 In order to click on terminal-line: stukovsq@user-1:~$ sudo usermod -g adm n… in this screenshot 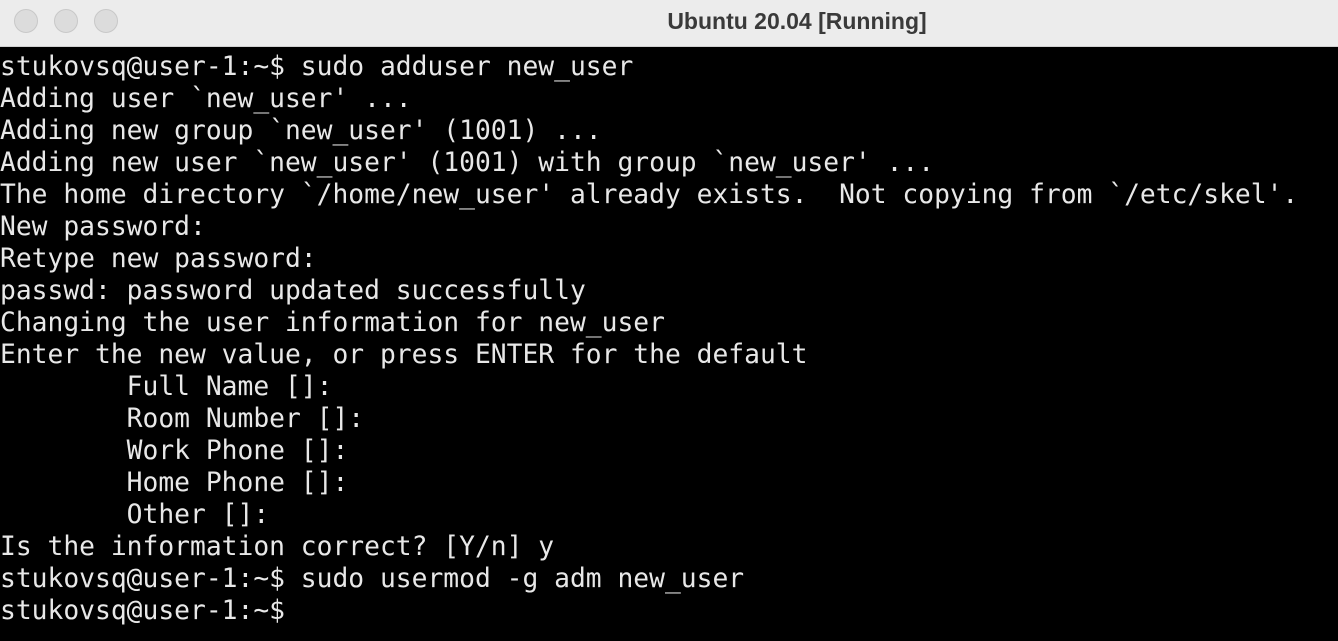, I will do `click(372, 579)`.